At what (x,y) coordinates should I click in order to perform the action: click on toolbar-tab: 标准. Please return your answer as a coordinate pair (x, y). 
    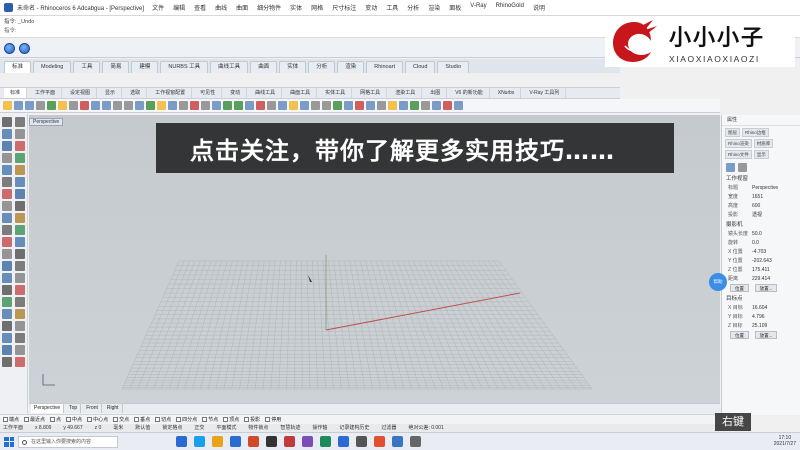
    Looking at the image, I should click on (16, 93).